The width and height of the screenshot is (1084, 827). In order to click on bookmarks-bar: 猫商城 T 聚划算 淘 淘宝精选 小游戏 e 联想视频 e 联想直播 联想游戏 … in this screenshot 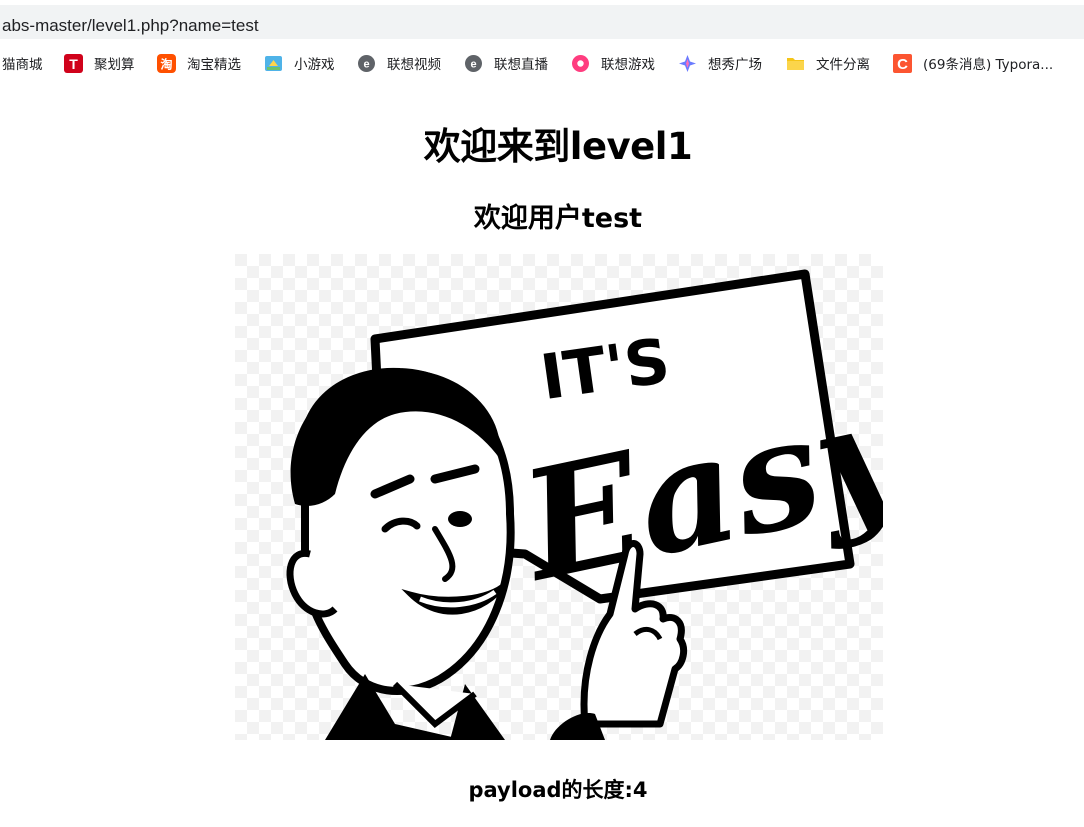, I will do `click(542, 63)`.